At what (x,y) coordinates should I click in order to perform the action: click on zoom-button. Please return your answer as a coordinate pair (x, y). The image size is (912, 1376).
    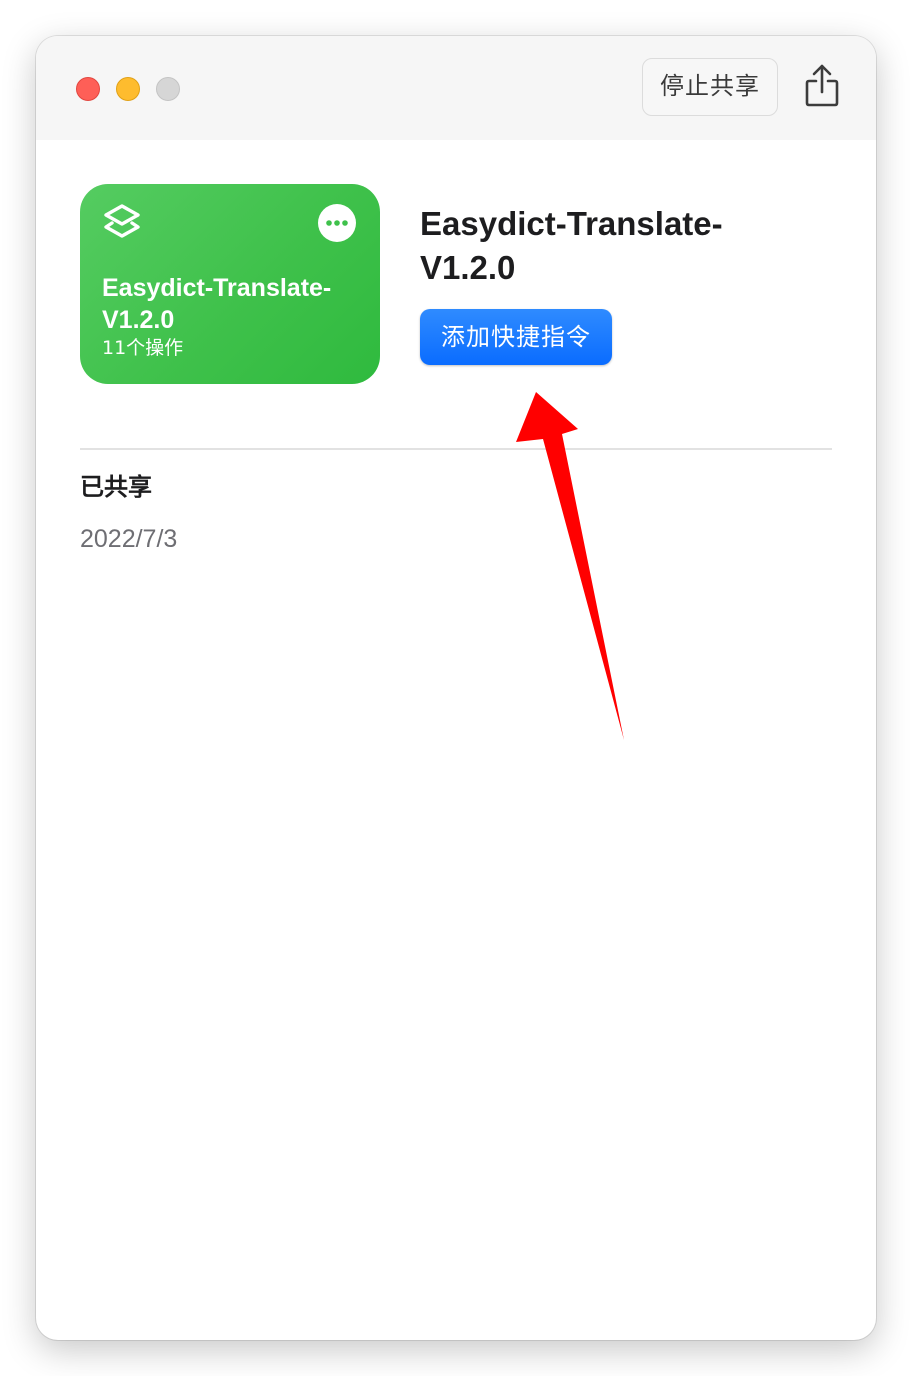
    Looking at the image, I should click on (168, 89).